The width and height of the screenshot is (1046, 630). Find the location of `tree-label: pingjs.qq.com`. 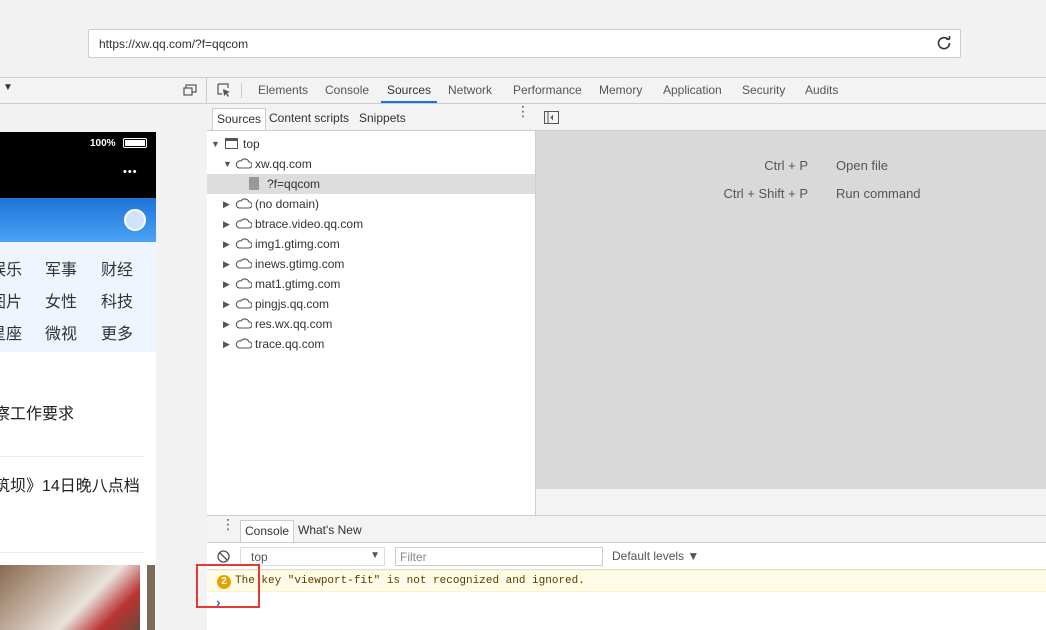

tree-label: pingjs.qq.com is located at coordinates (292, 304).